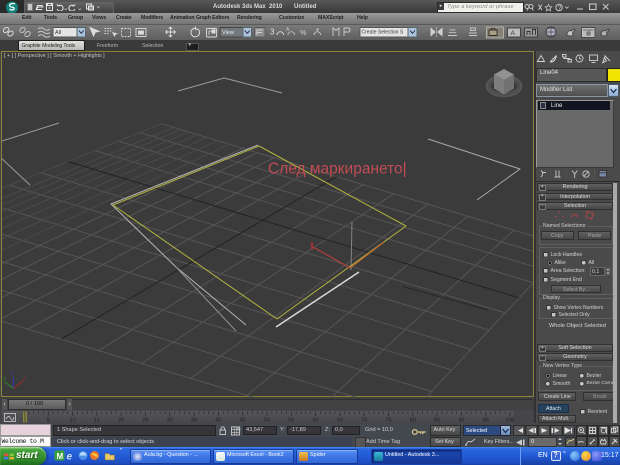 Image resolution: width=620 pixels, height=465 pixels. I want to click on svg-text: M, so click(60, 456).